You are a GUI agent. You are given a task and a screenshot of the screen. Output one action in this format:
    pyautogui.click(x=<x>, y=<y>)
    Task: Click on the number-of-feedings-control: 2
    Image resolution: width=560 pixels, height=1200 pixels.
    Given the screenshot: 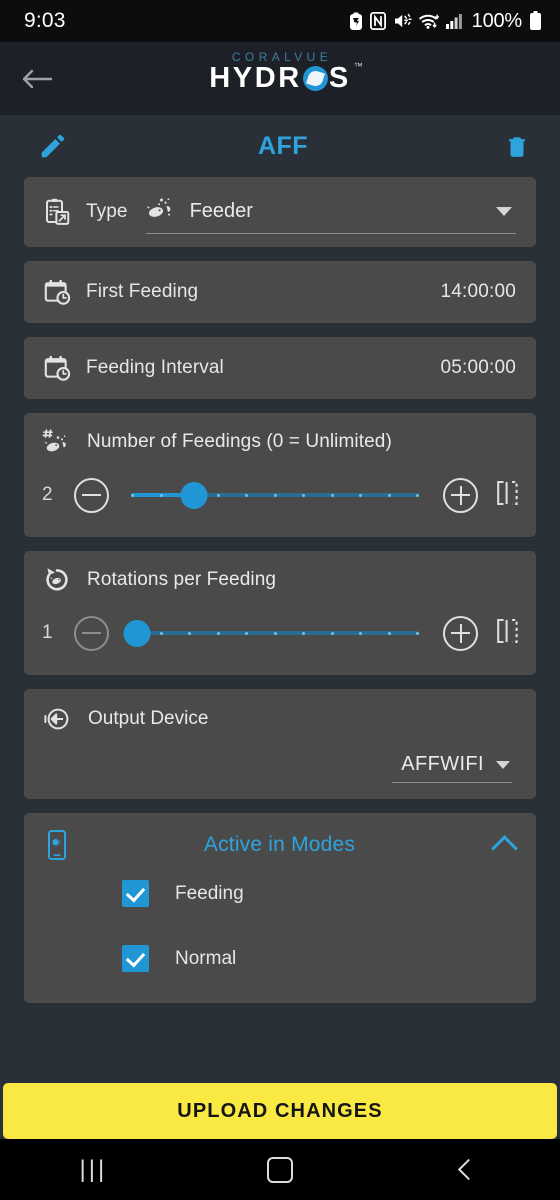 What is the action you would take?
    pyautogui.click(x=280, y=495)
    